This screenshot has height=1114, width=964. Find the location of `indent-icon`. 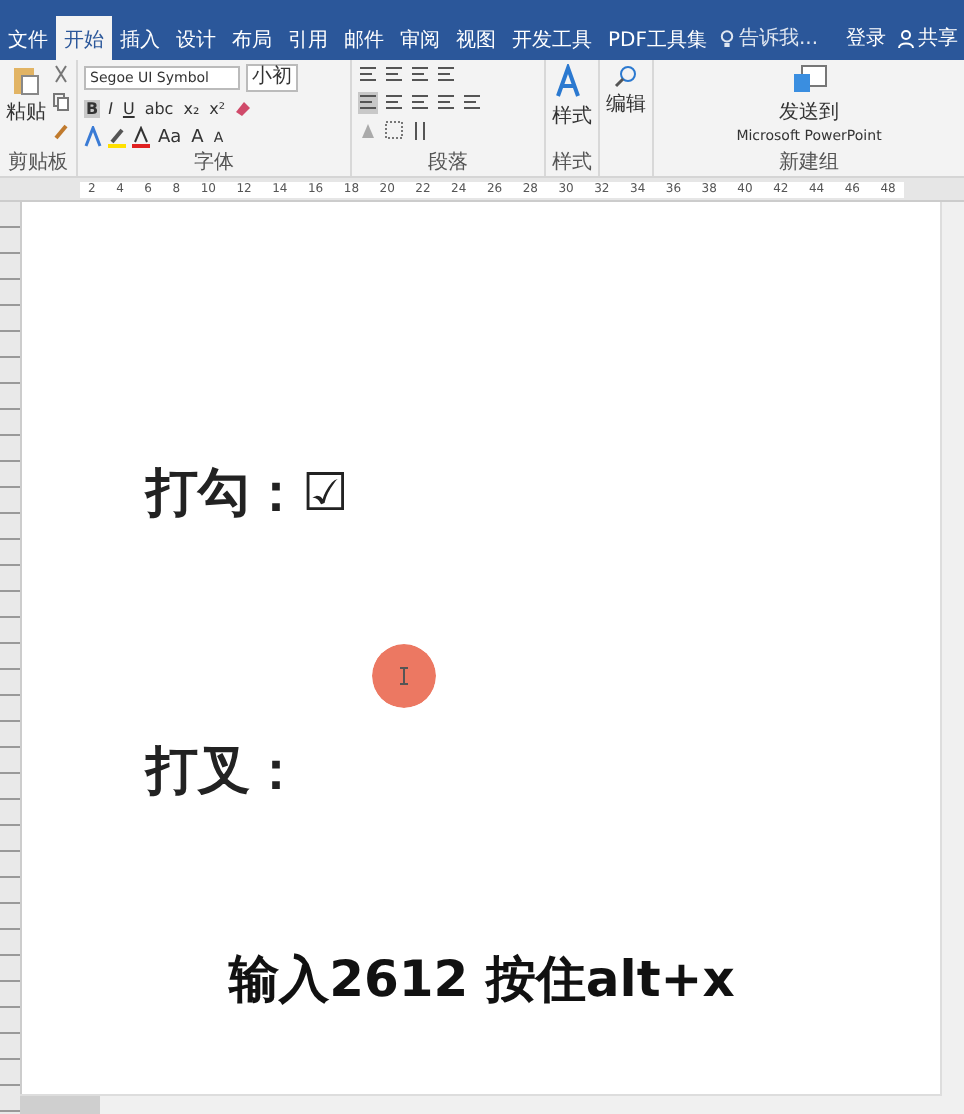

indent-icon is located at coordinates (446, 75).